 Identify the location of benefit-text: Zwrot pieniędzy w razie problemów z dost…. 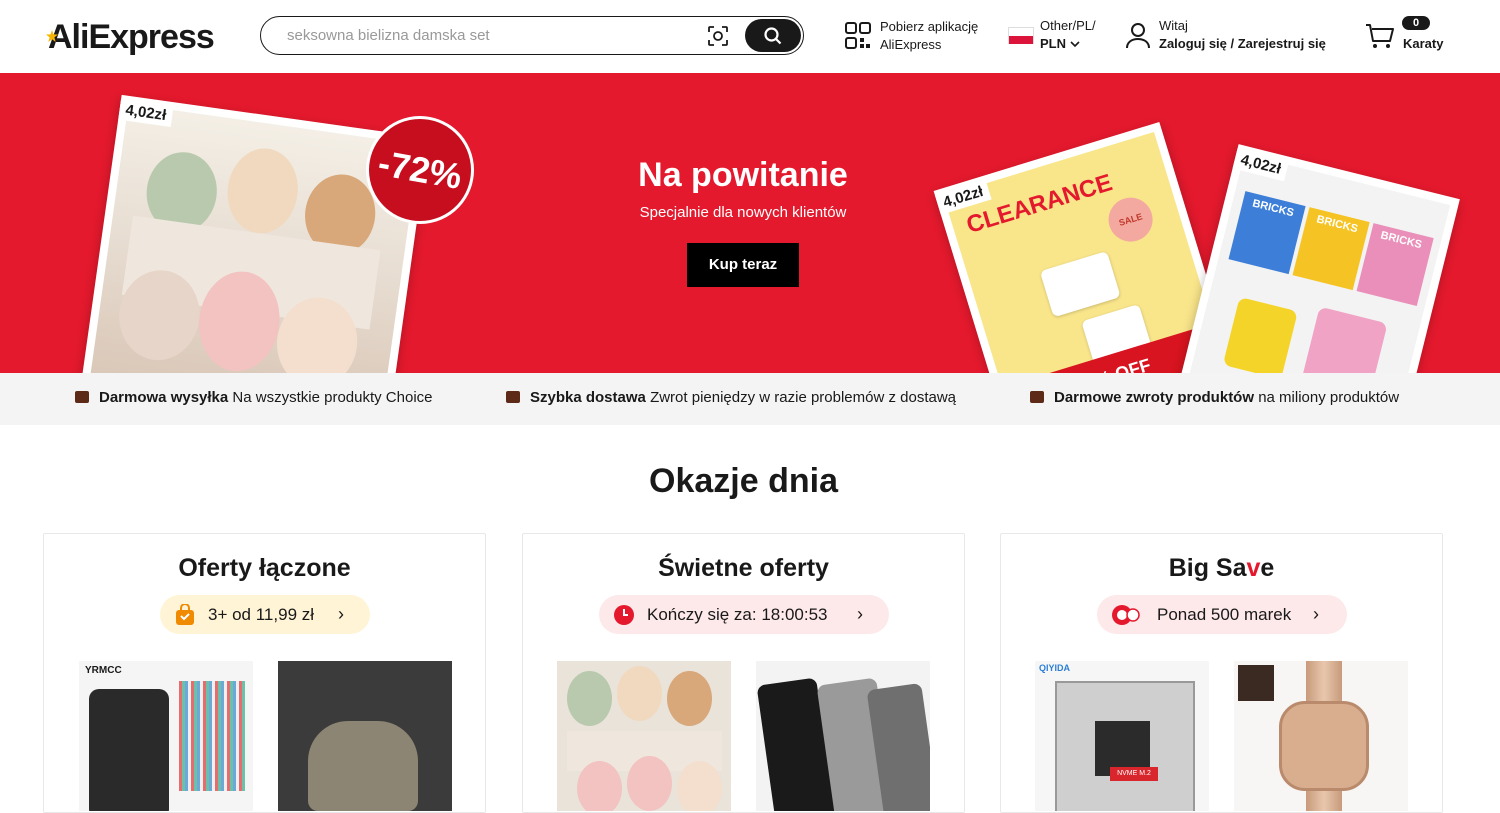
(803, 397).